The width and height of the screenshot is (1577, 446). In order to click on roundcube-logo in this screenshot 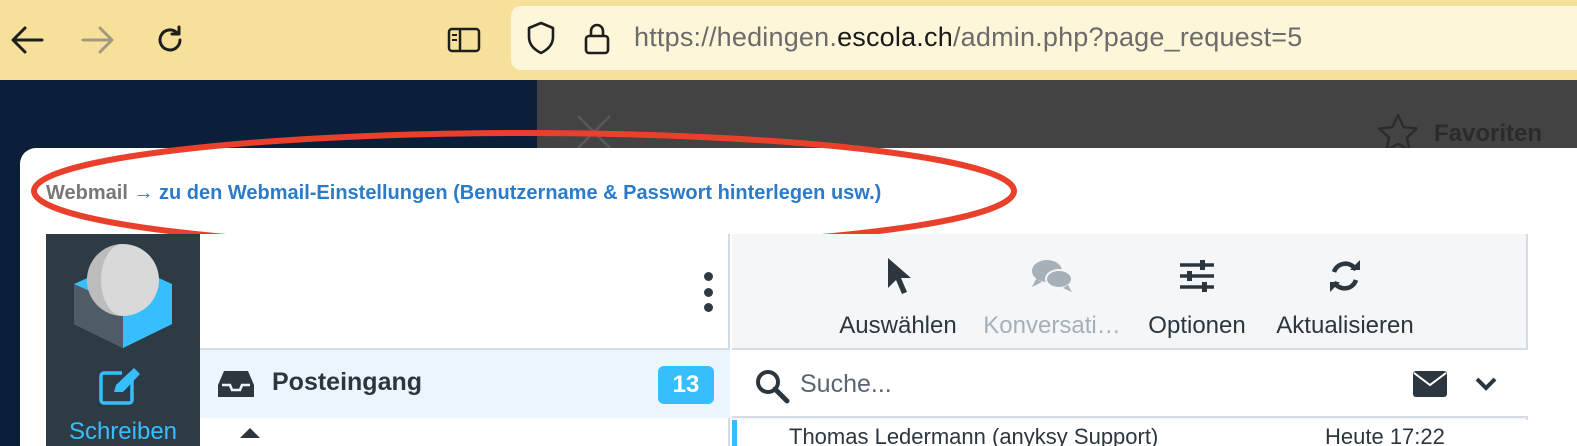, I will do `click(123, 296)`.